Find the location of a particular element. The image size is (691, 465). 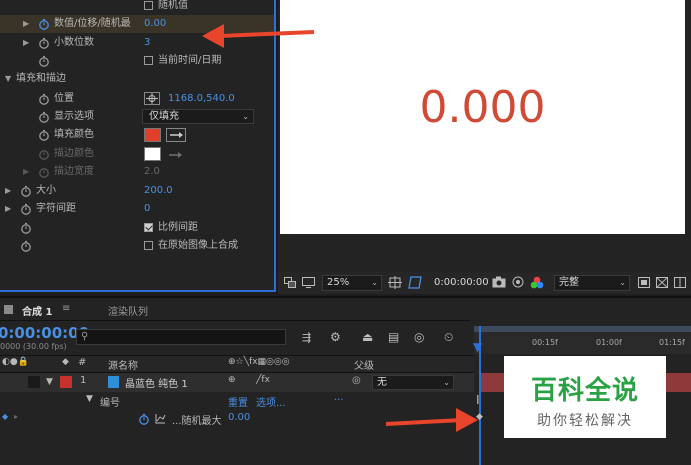

shy-switch-icon: ⊕ is located at coordinates (232, 380).